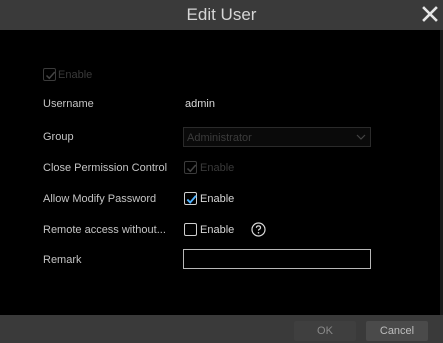  What do you see at coordinates (62, 260) in the screenshot?
I see `remark-label: Remark` at bounding box center [62, 260].